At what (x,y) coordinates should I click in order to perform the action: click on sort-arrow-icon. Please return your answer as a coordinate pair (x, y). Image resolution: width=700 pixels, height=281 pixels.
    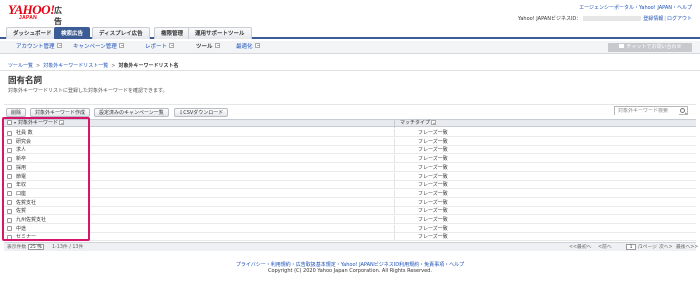
    Looking at the image, I should click on (15, 122).